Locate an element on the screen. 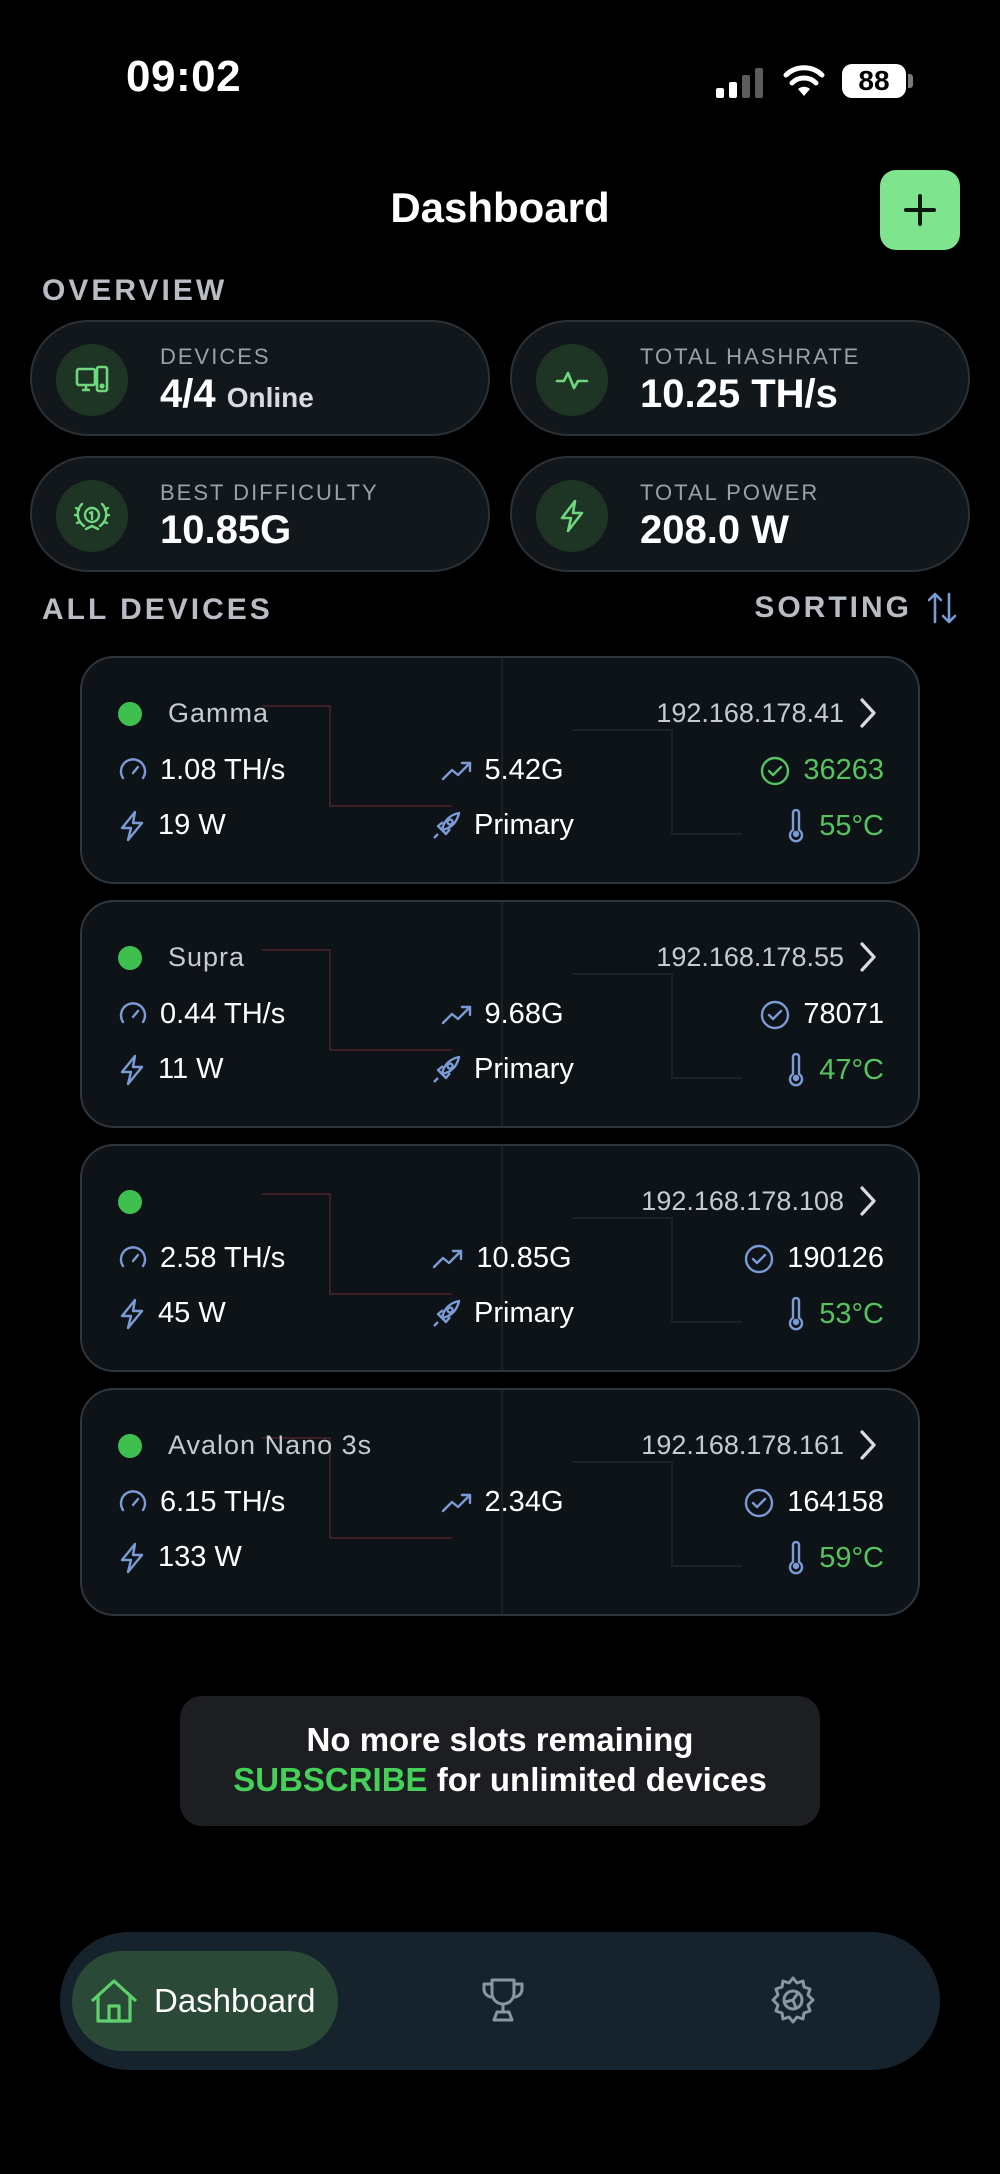  overview-label-difficulty: BEST DIFFICULTY is located at coordinates (269, 492).